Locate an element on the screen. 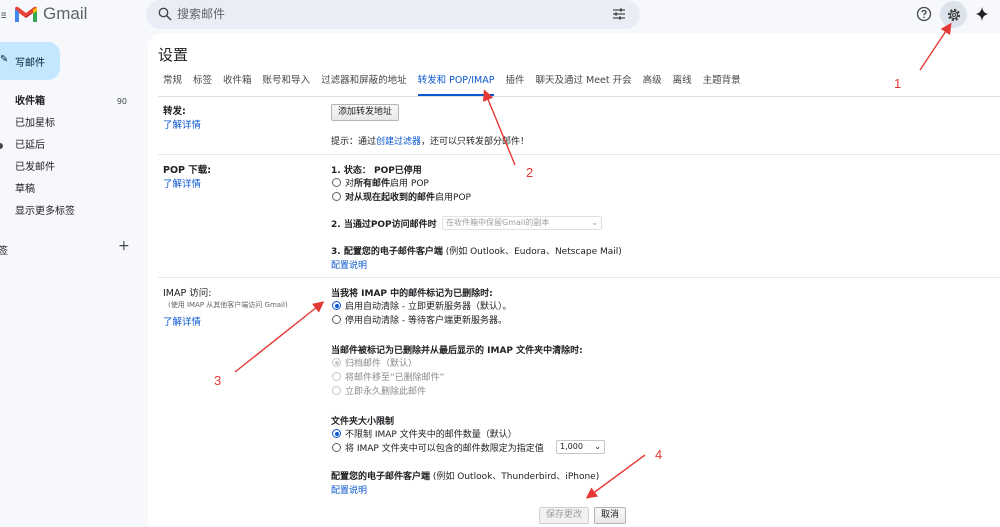 The image size is (1000, 527). sidebar-item-label: 已加星标 is located at coordinates (35, 123).